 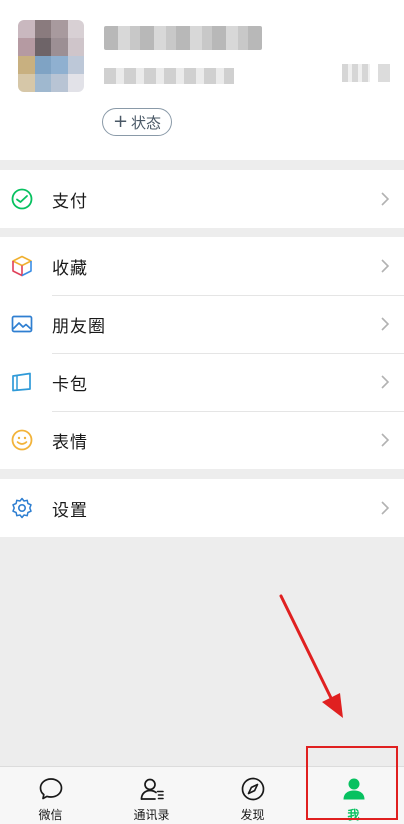 I want to click on profile-chevron-icon, so click(x=384, y=73).